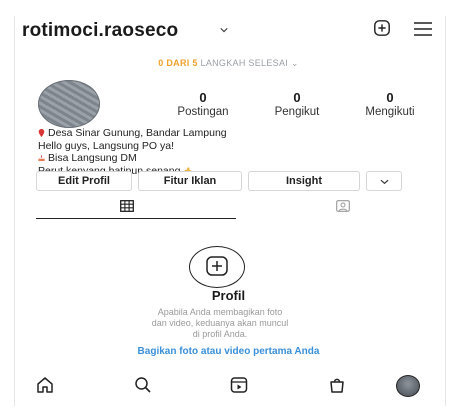 The width and height of the screenshot is (457, 410). I want to click on add-post-icon, so click(382, 28).